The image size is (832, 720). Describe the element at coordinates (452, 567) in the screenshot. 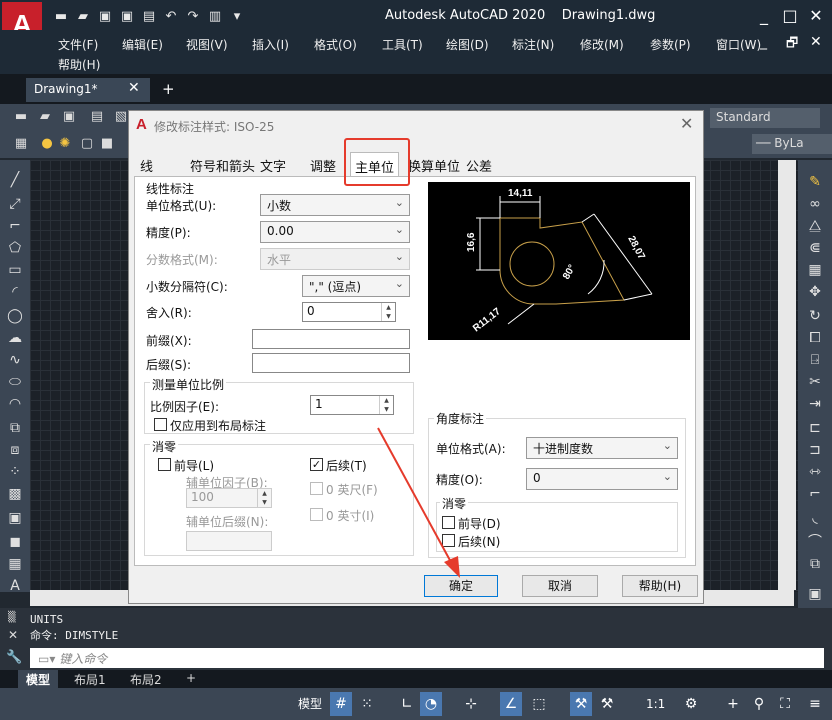

I see `arrow-head-icon` at that location.